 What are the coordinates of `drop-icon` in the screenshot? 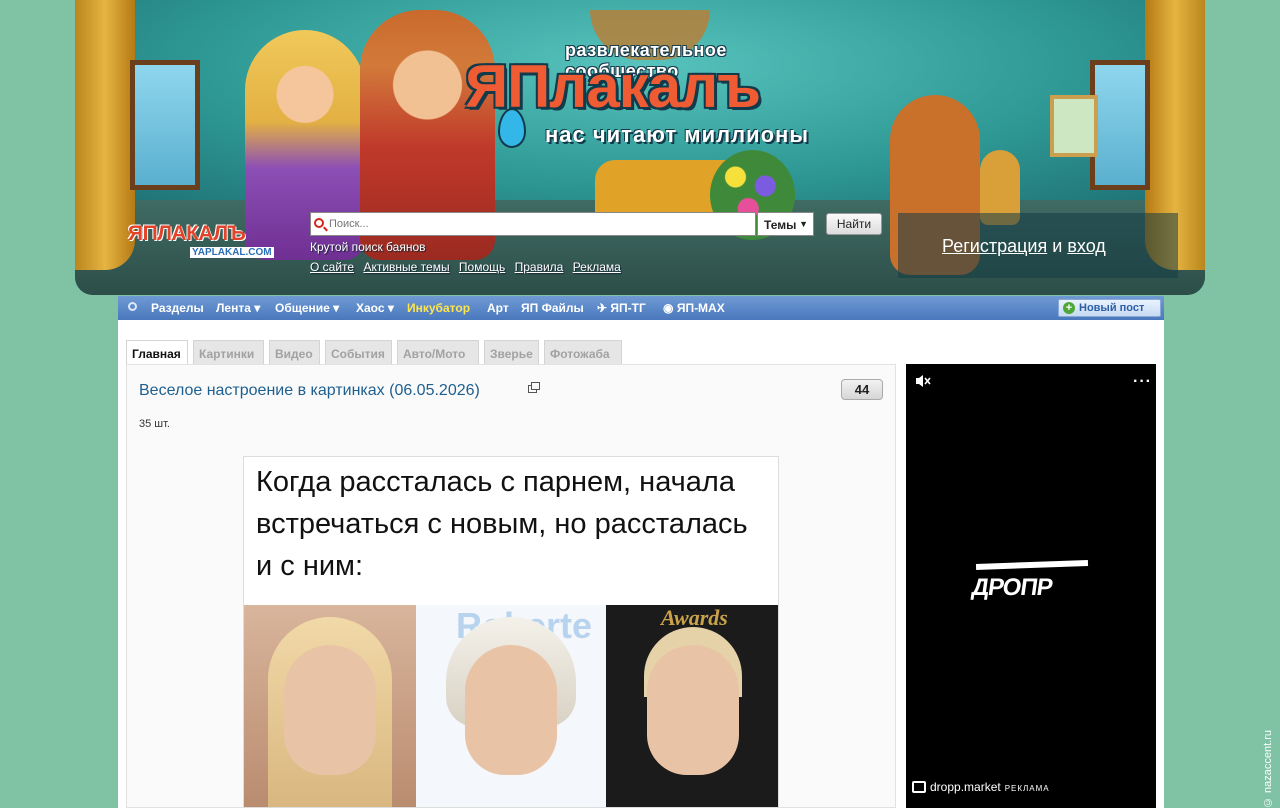 It's located at (512, 128).